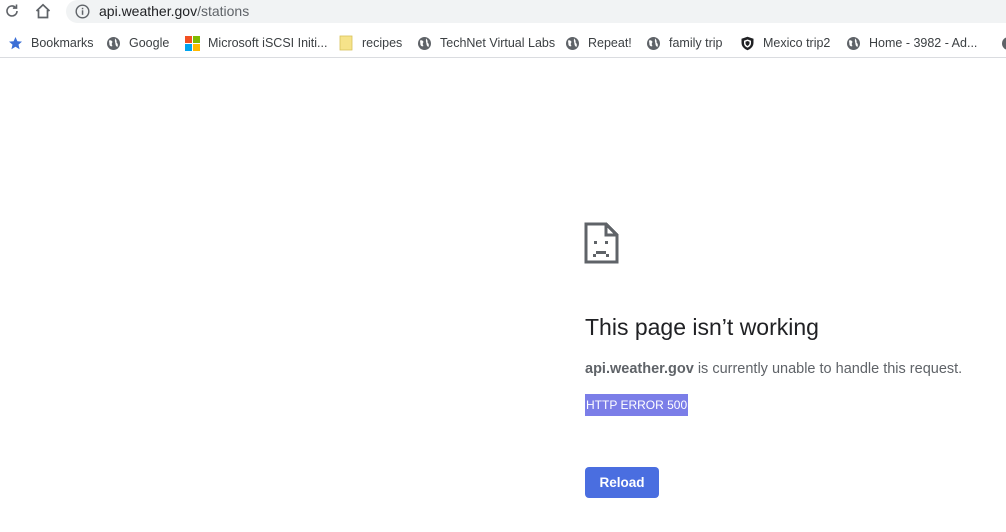  Describe the element at coordinates (15, 43) in the screenshot. I see `star-icon` at that location.